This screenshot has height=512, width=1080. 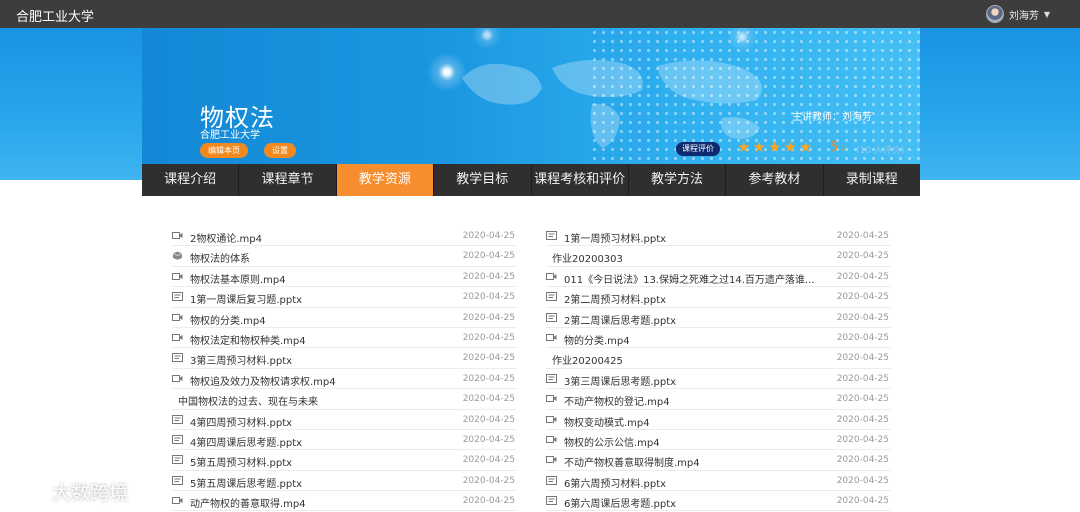 I want to click on settings-button: 设置, so click(x=280, y=150).